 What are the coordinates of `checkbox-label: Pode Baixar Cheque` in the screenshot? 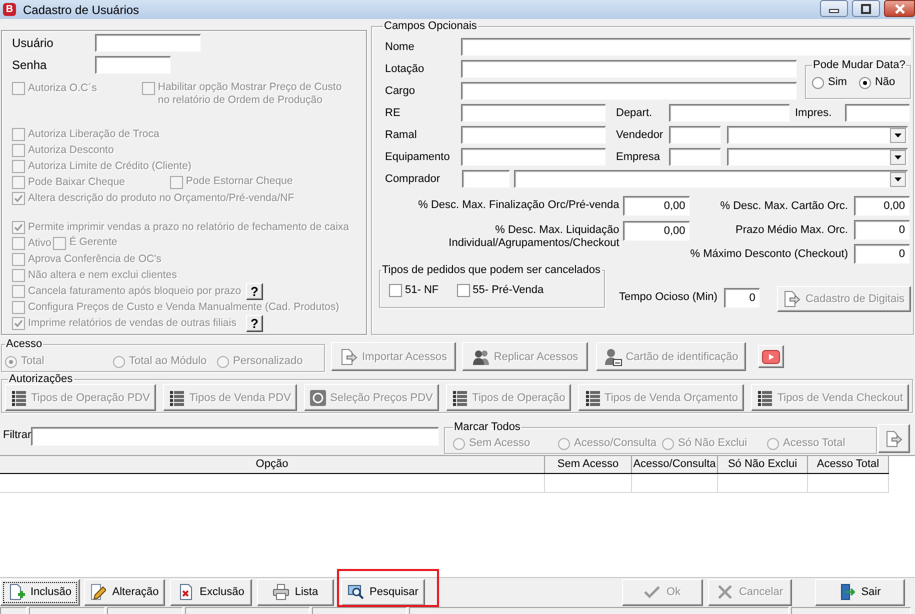 It's located at (76, 182).